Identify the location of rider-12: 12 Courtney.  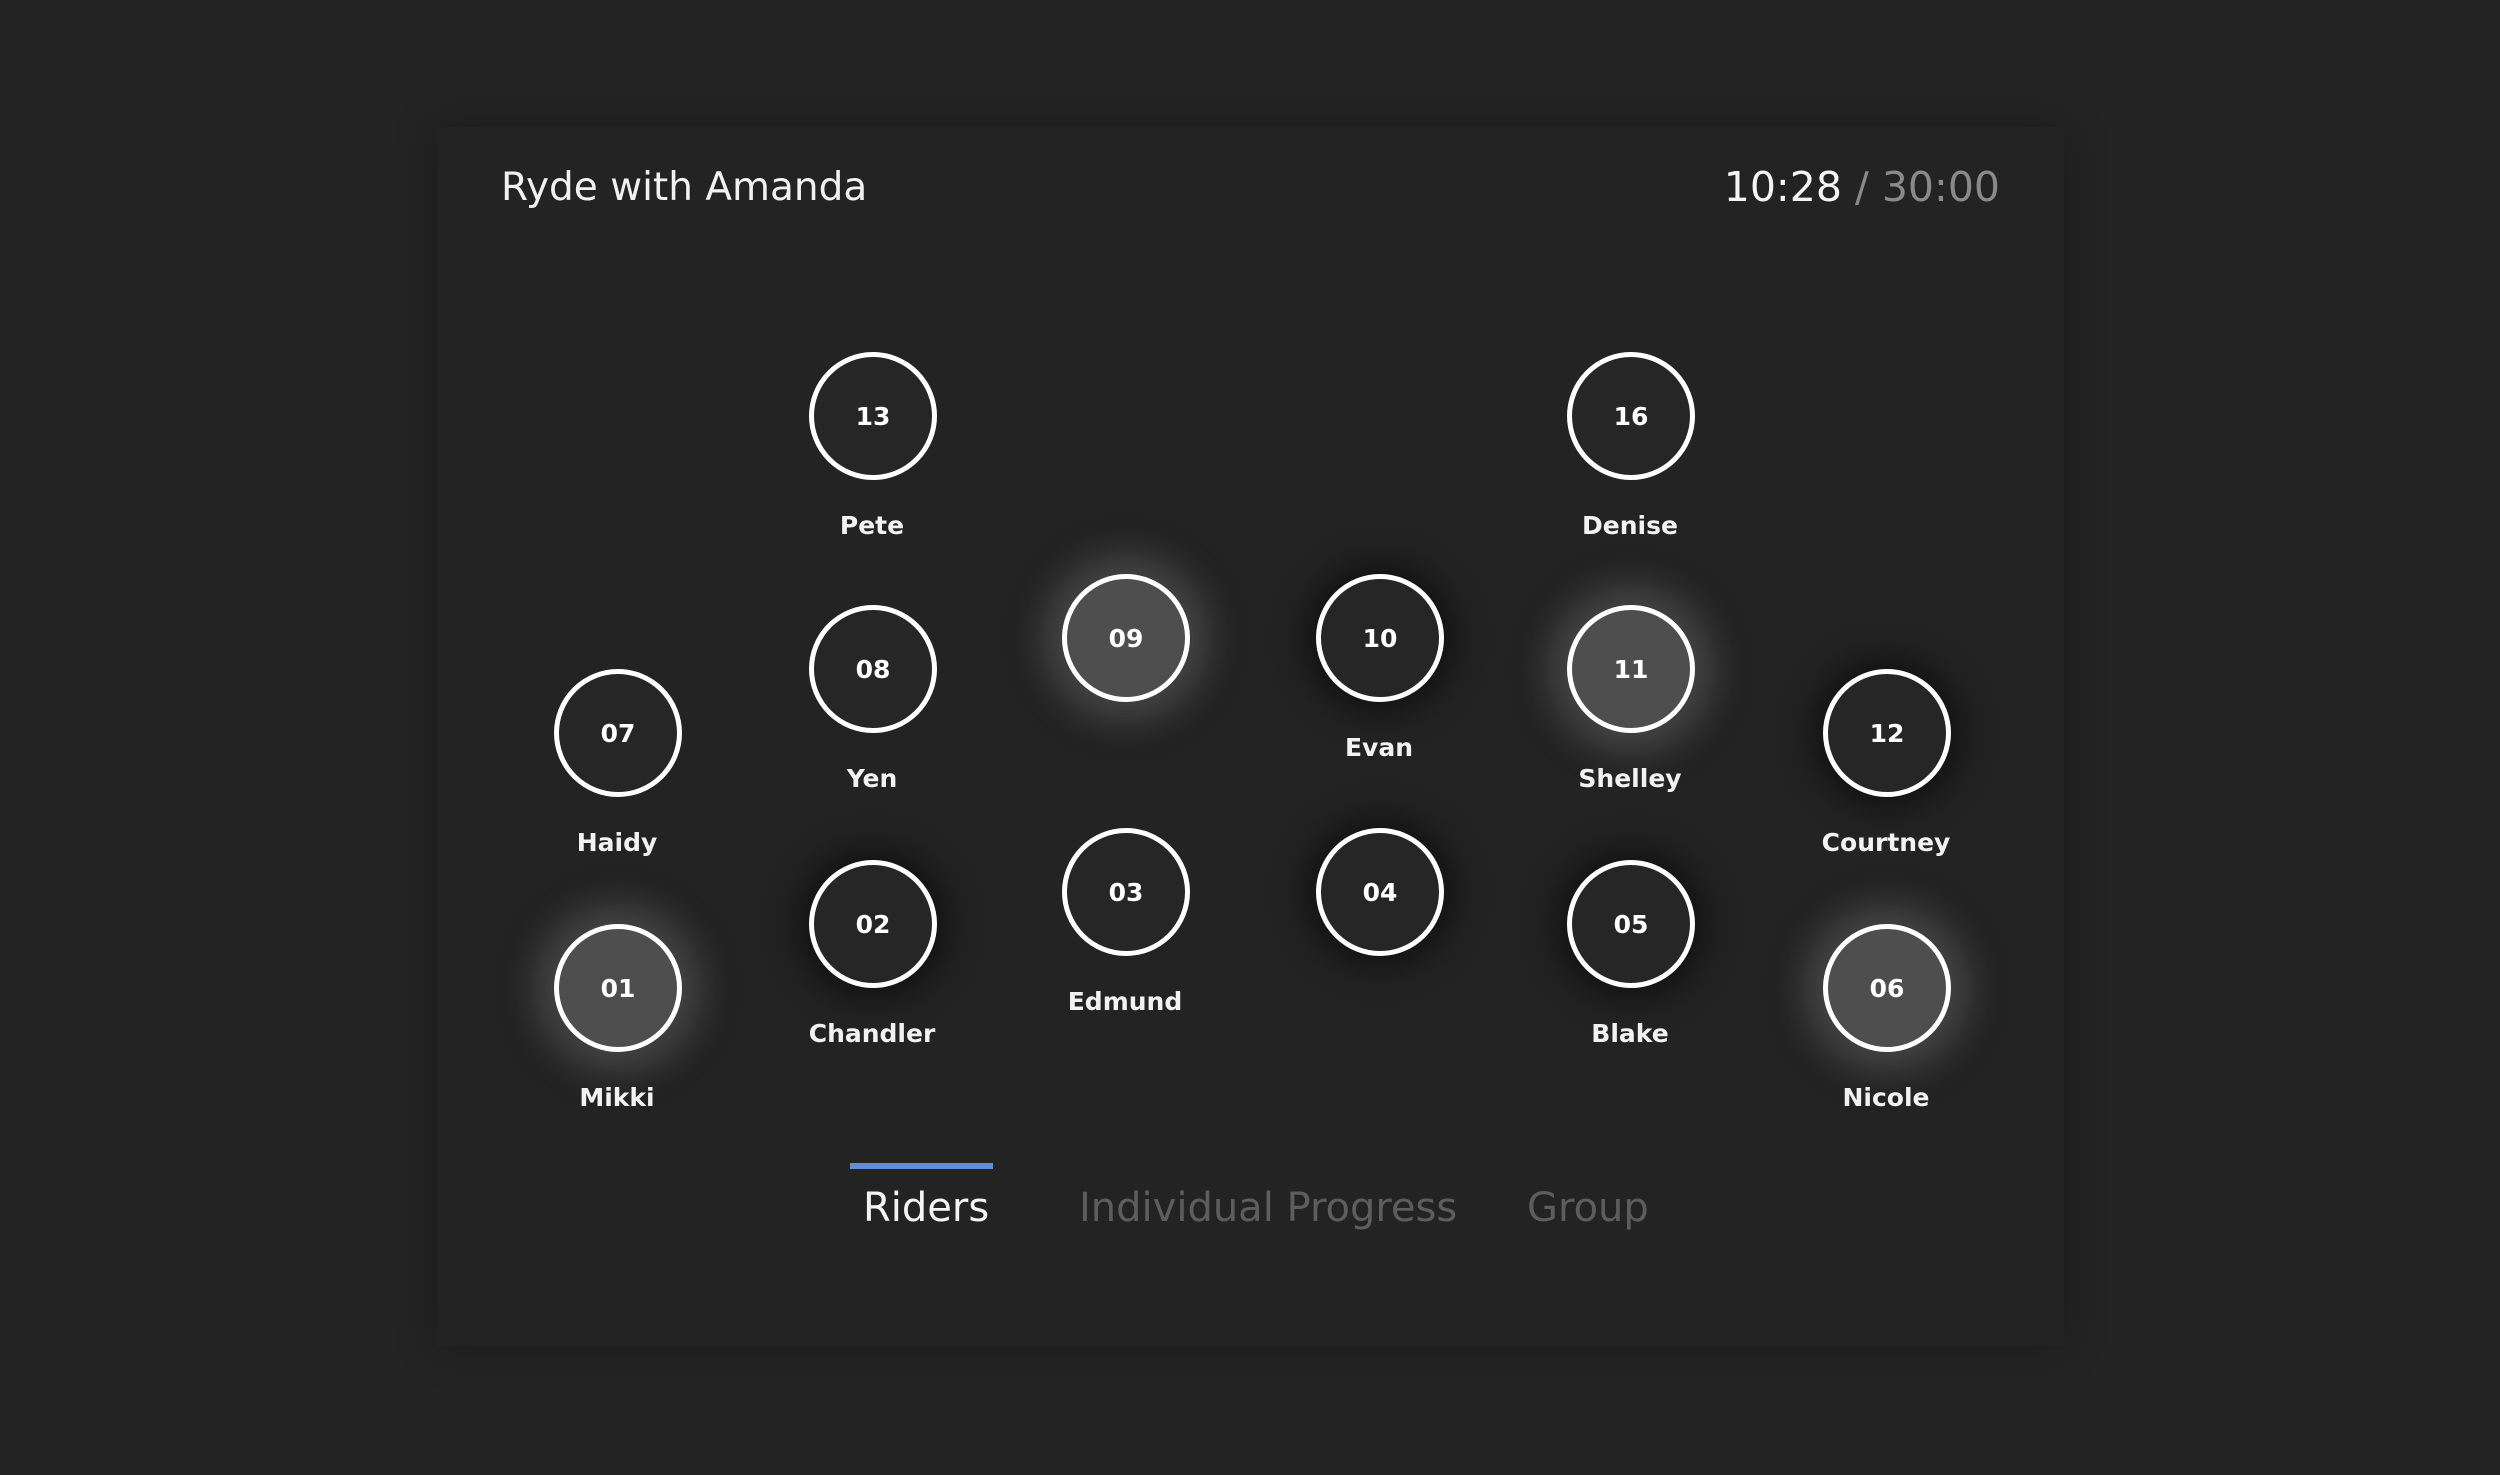
(1886, 763).